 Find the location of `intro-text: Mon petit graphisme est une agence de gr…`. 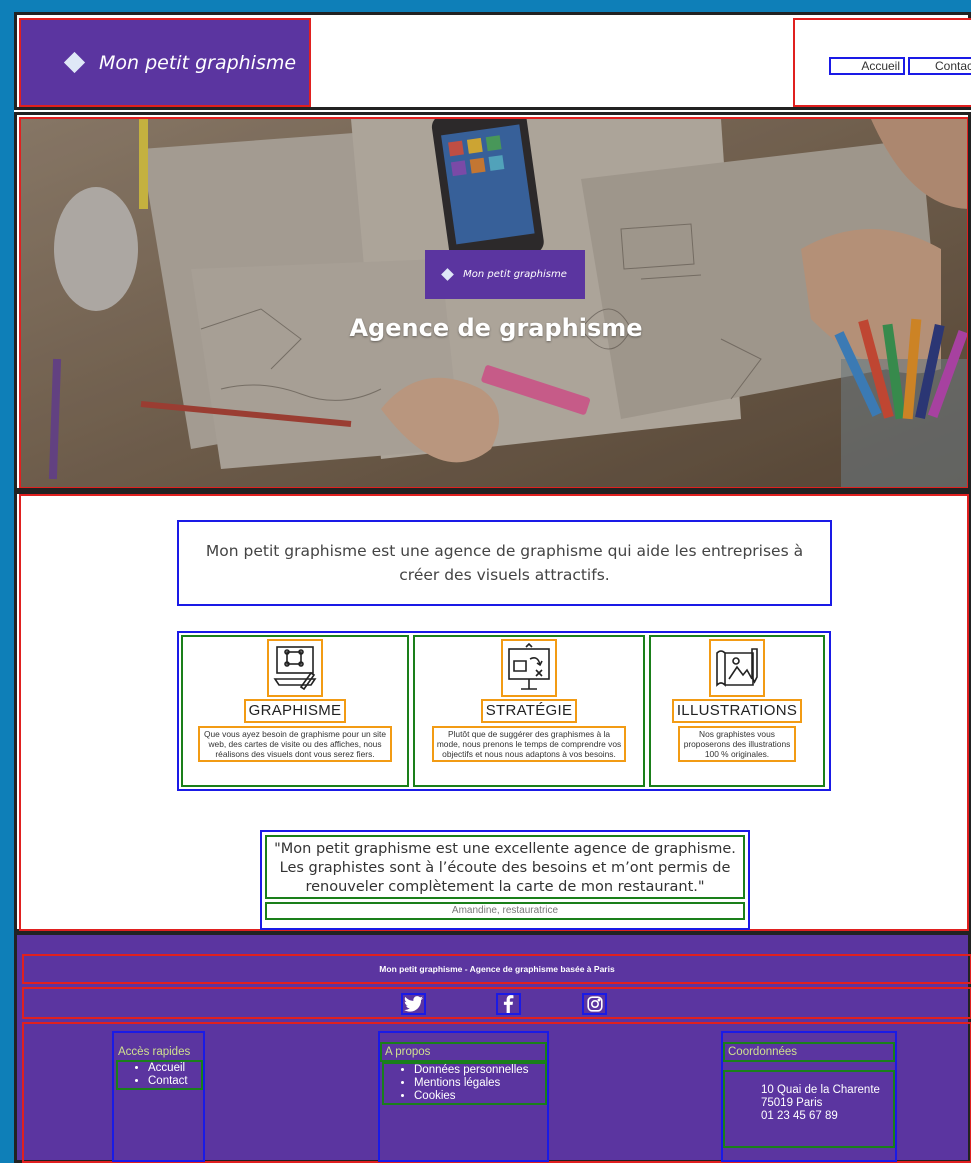

intro-text: Mon petit graphisme est une agence de gr… is located at coordinates (504, 563).